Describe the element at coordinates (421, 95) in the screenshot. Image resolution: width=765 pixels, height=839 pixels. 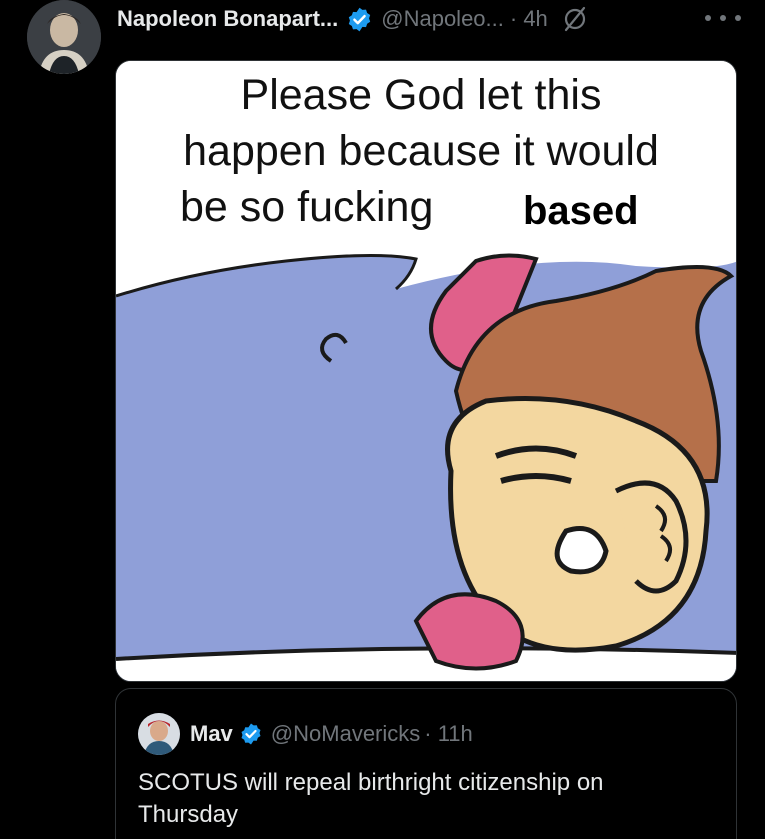
I see `meme-caption-line: Please God let this` at that location.